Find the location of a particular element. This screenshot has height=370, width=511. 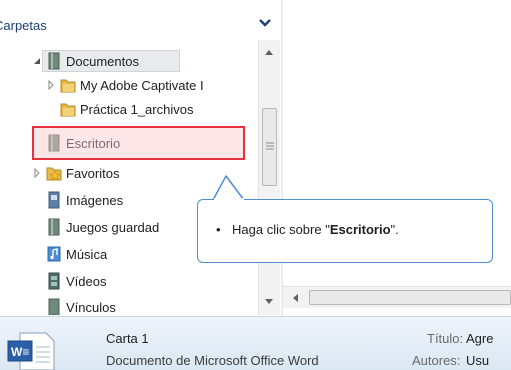

authors-label: Autores: is located at coordinates (436, 360).